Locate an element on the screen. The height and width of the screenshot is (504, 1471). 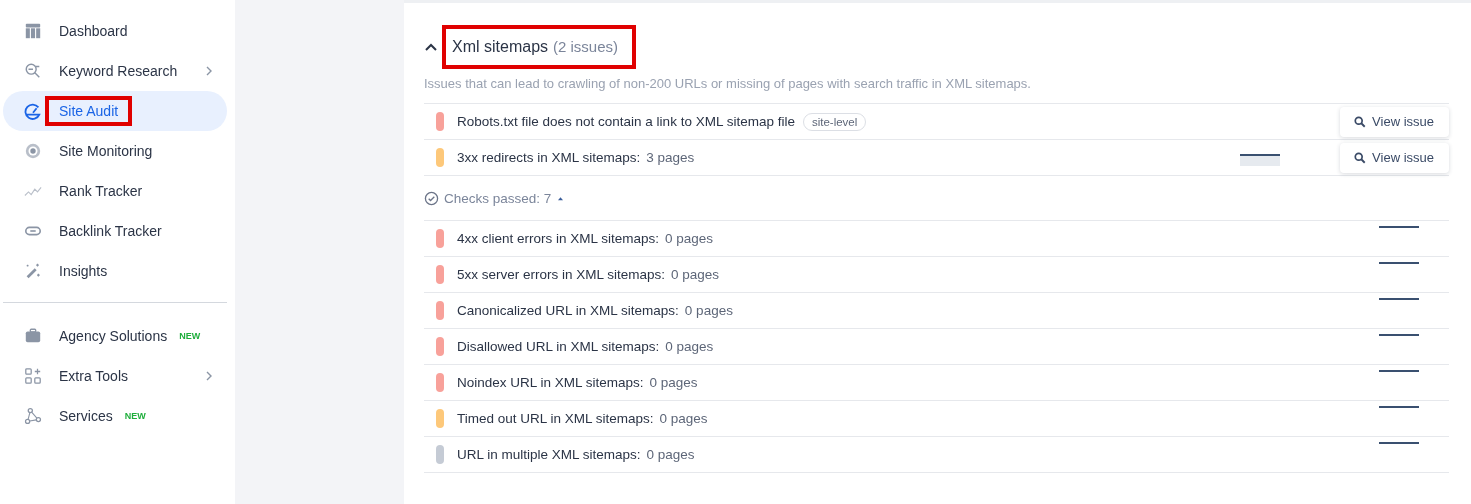
nav-item: Site Monitoring is located at coordinates (115, 151).